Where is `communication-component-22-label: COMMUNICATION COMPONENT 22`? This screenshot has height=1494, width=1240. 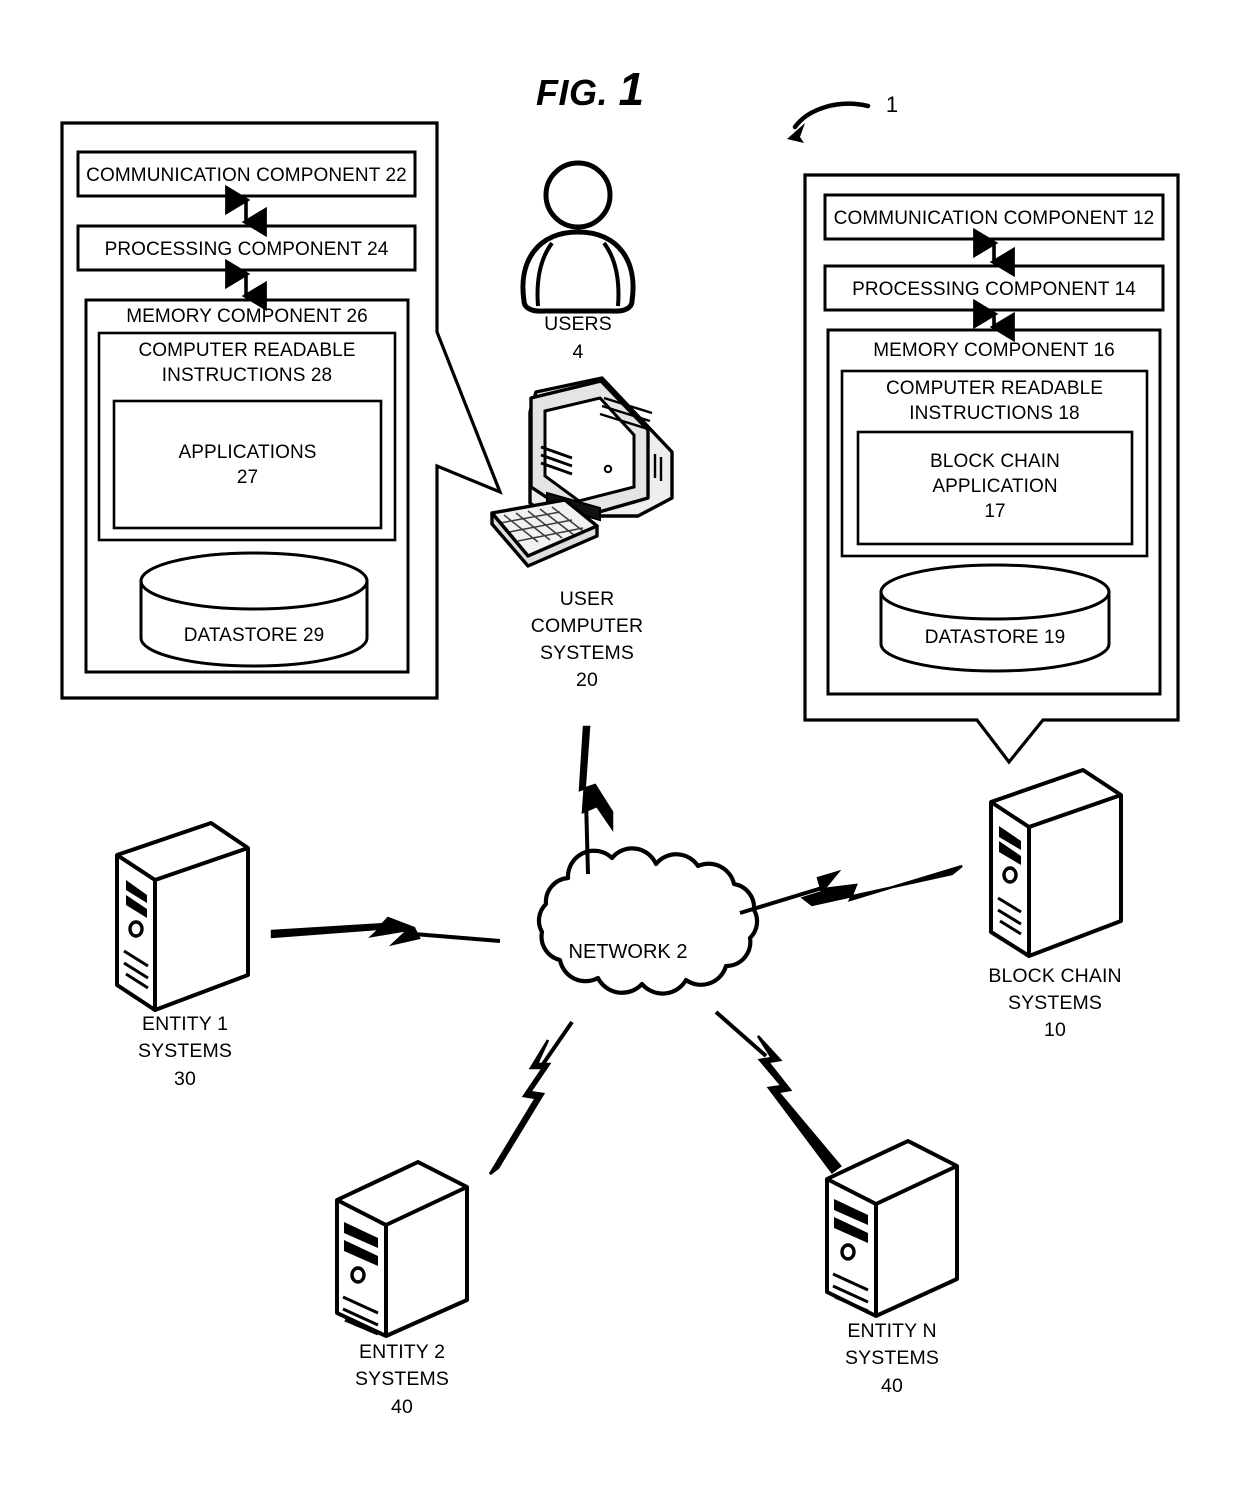 communication-component-22-label: COMMUNICATION COMPONENT 22 is located at coordinates (246, 175).